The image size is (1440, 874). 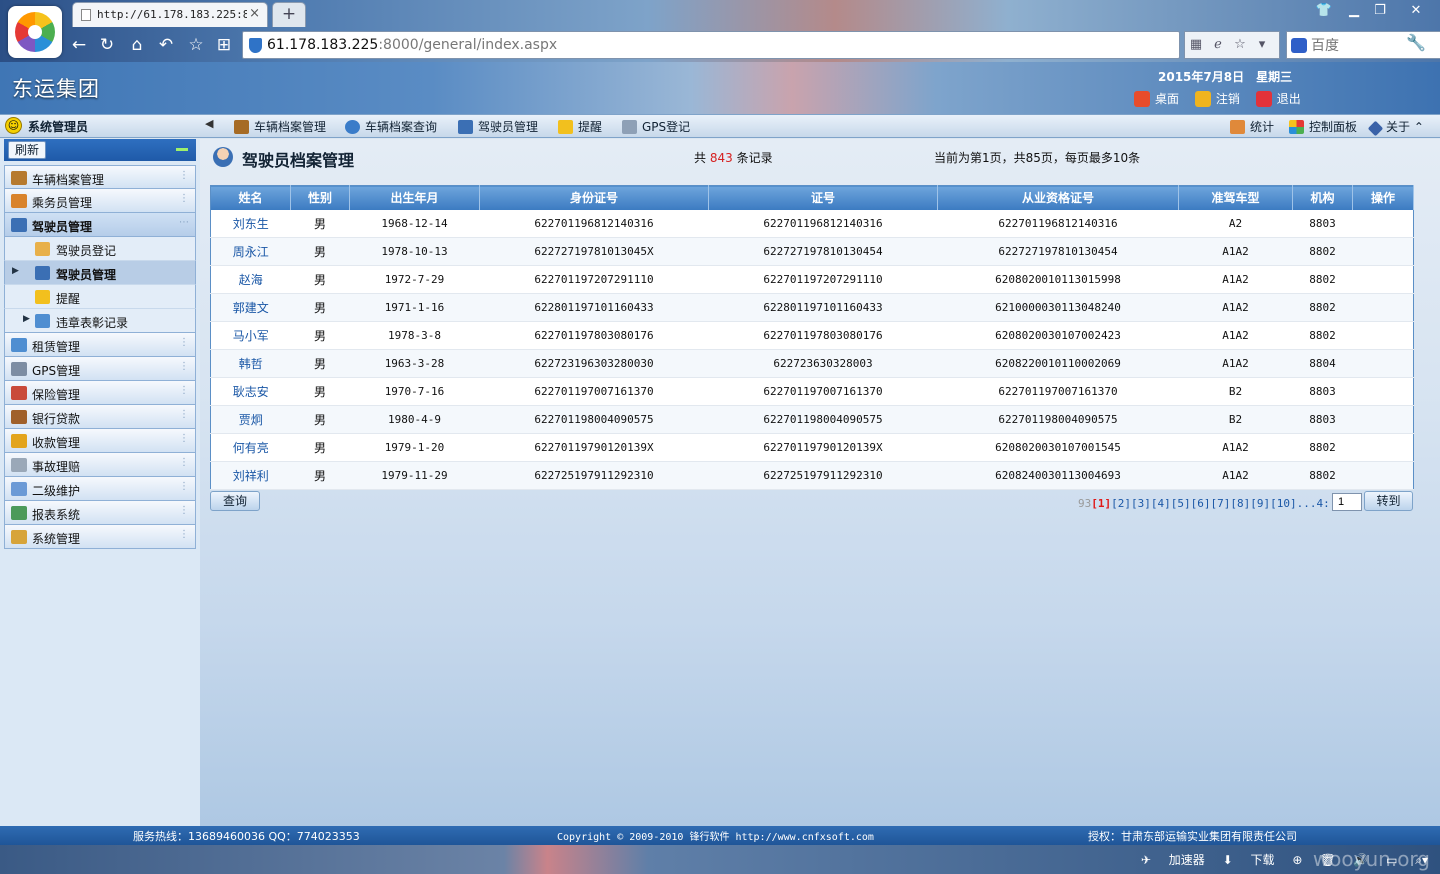 I want to click on pager-page-link: [3], so click(x=1141, y=503).